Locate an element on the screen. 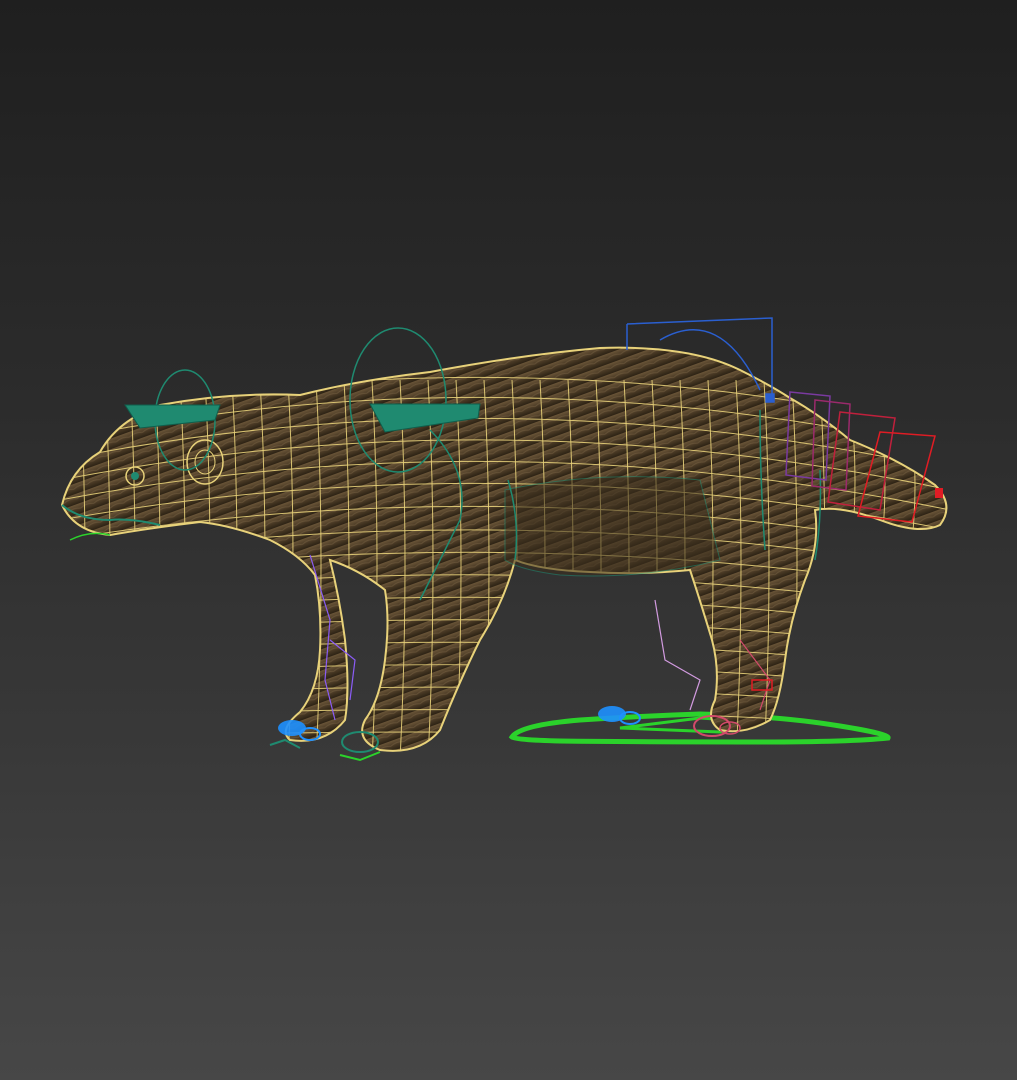  spline-handle is located at coordinates (770, 398).